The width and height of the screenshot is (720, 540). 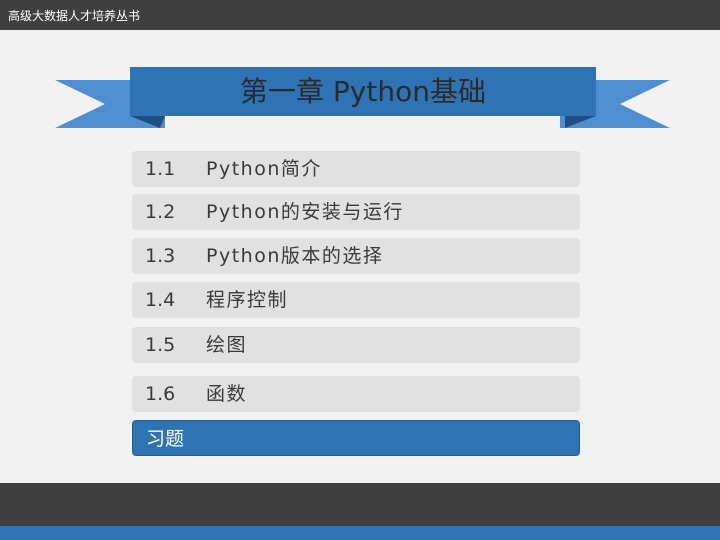 I want to click on toc-item-number: 1.4, so click(x=160, y=300).